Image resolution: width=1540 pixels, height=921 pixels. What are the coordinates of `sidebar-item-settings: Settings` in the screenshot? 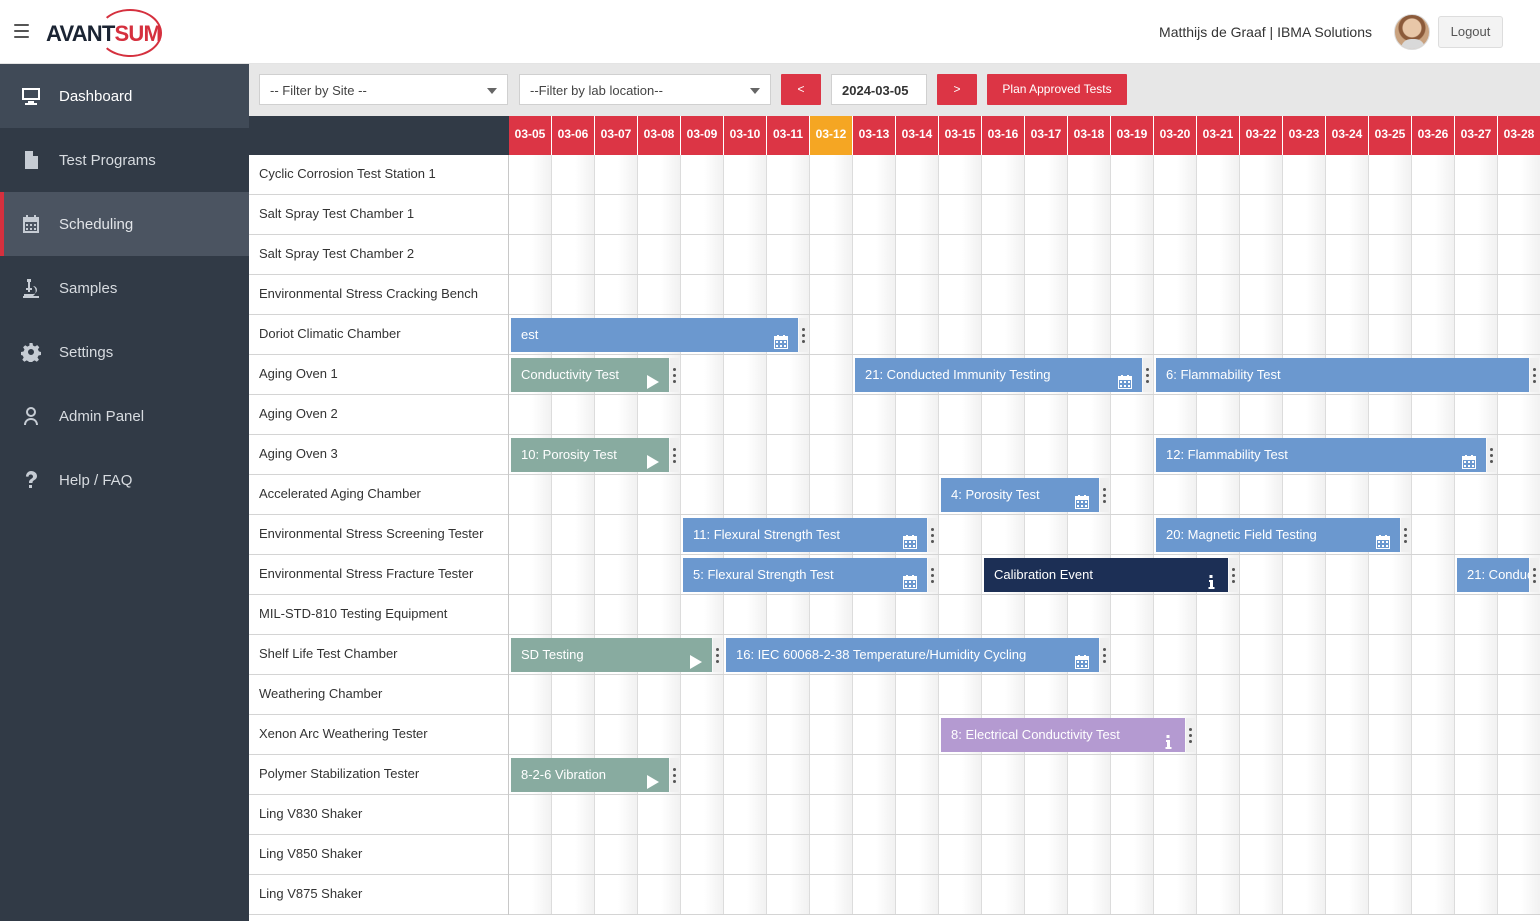 It's located at (124, 352).